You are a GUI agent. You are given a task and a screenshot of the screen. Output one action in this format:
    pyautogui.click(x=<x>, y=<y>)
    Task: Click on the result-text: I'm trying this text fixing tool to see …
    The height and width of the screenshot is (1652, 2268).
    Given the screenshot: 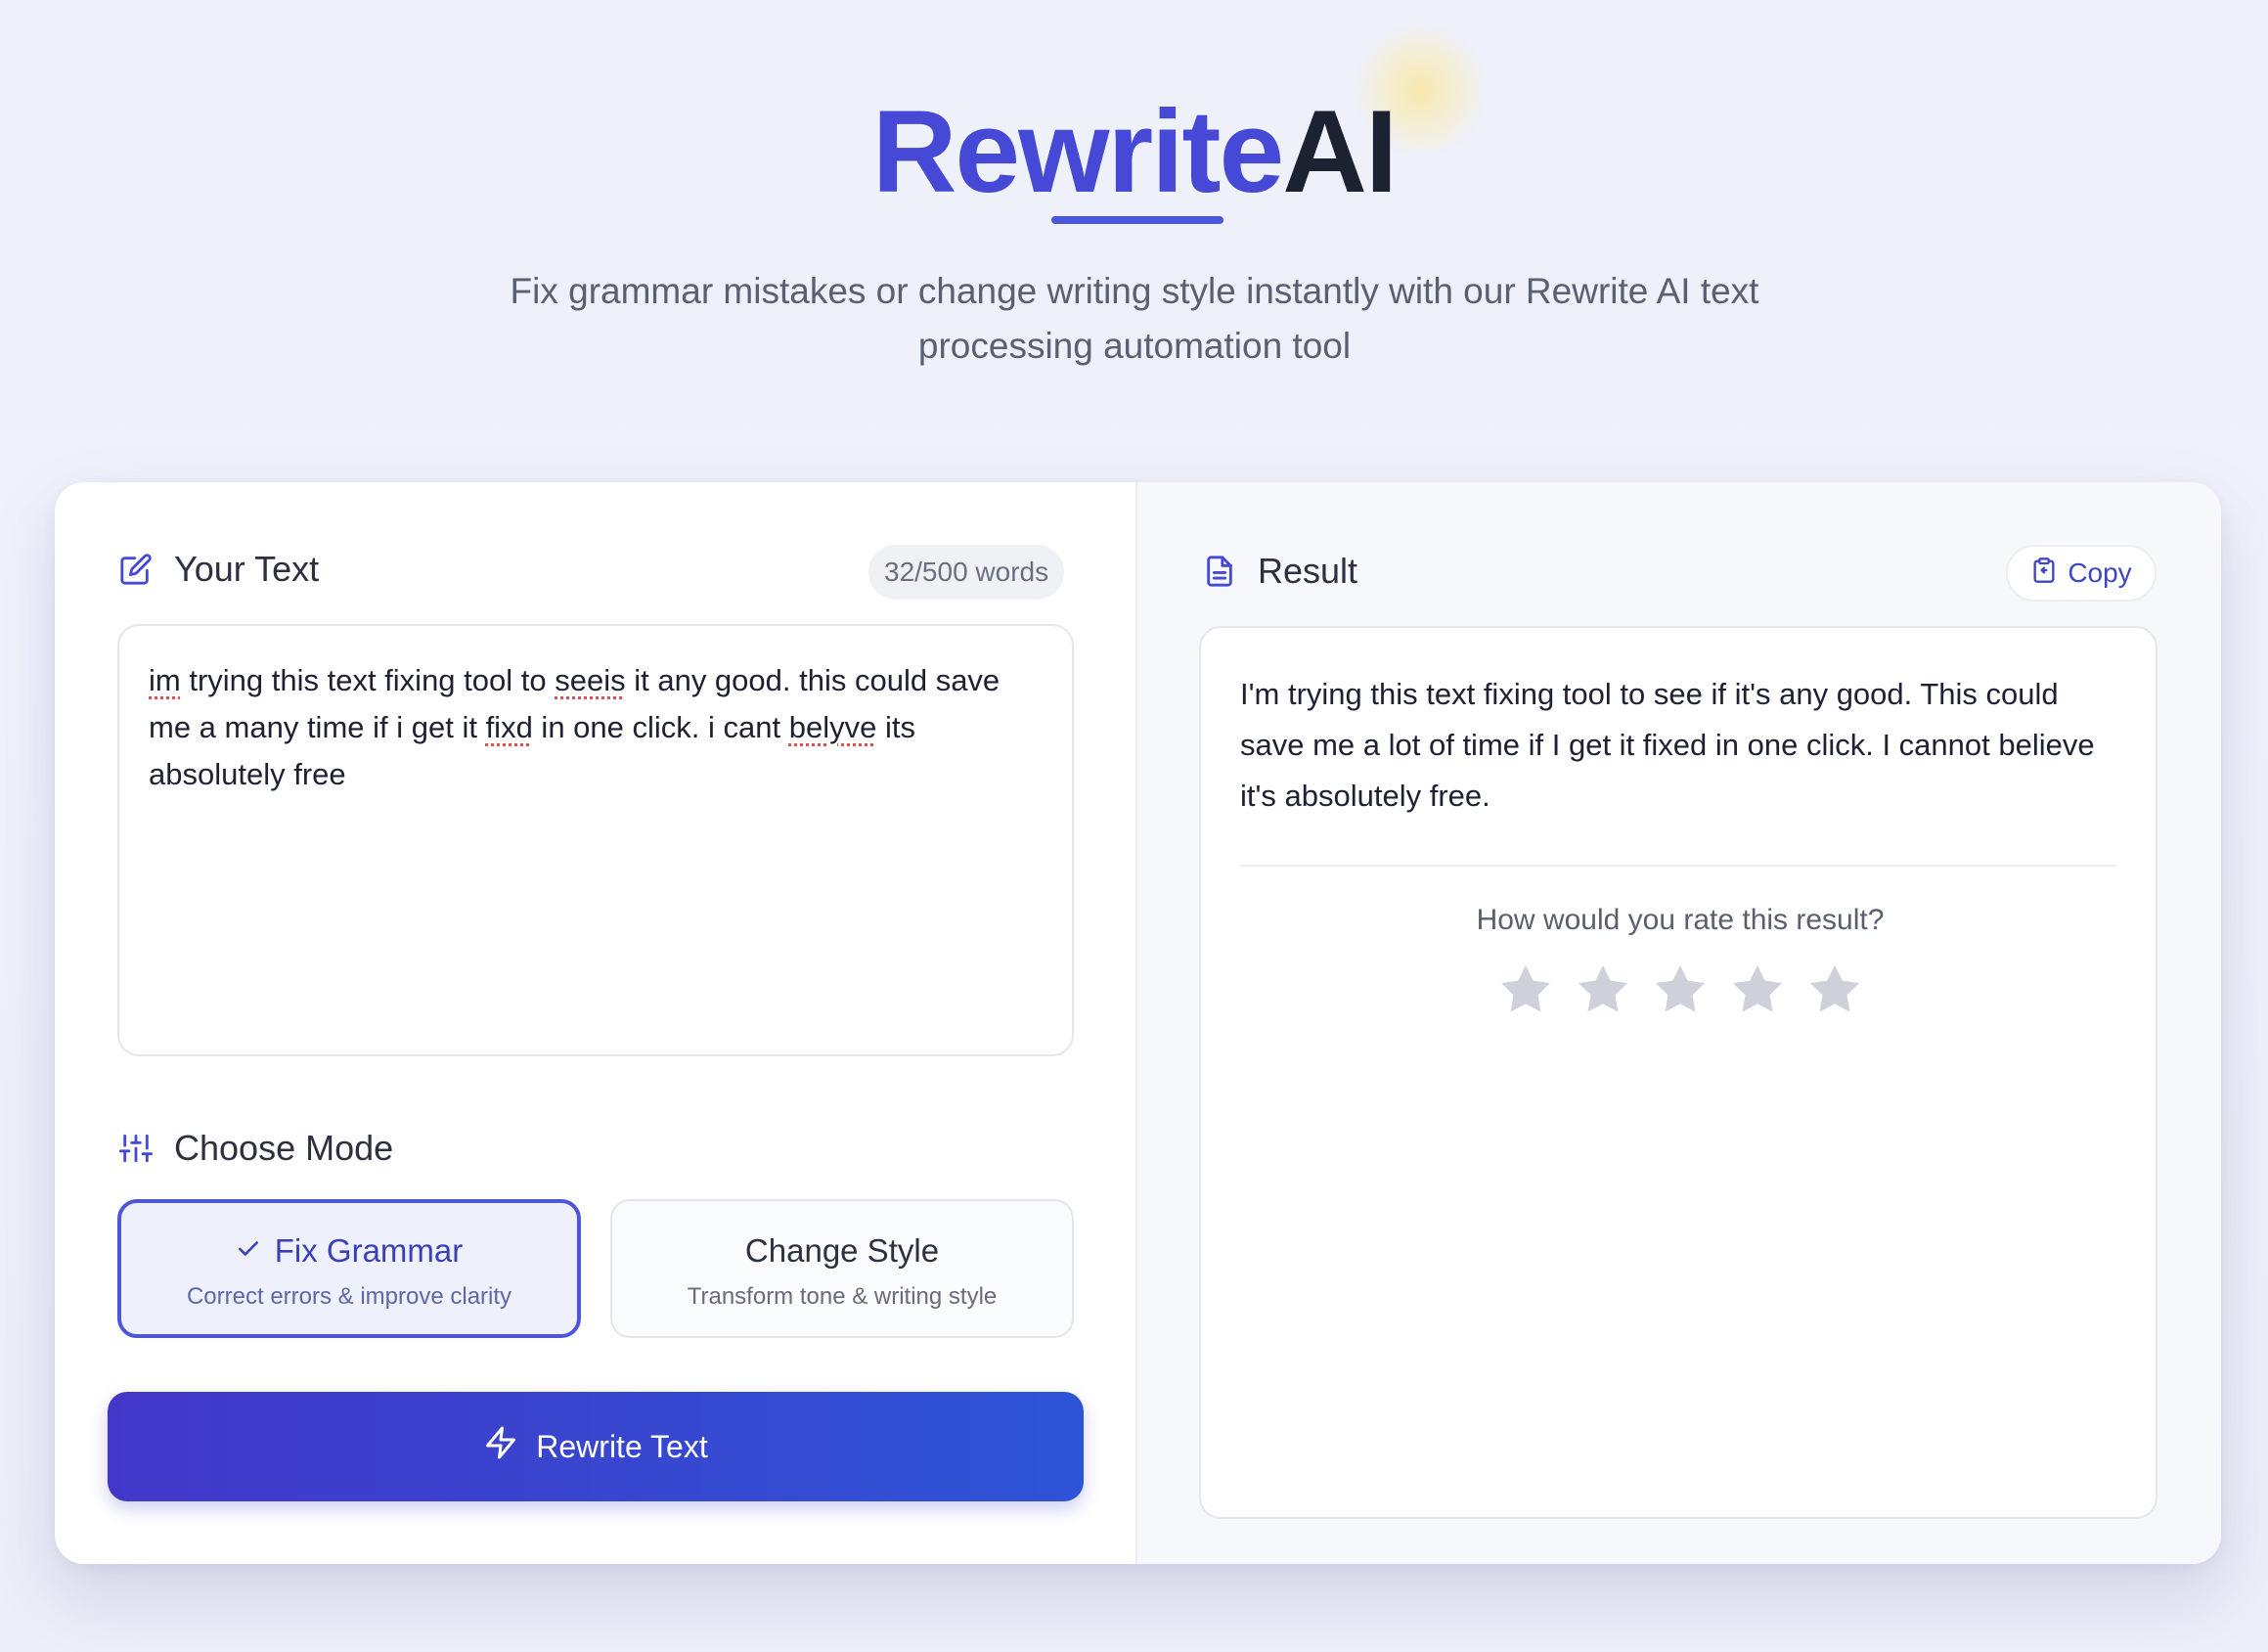 What is the action you would take?
    pyautogui.click(x=1668, y=745)
    